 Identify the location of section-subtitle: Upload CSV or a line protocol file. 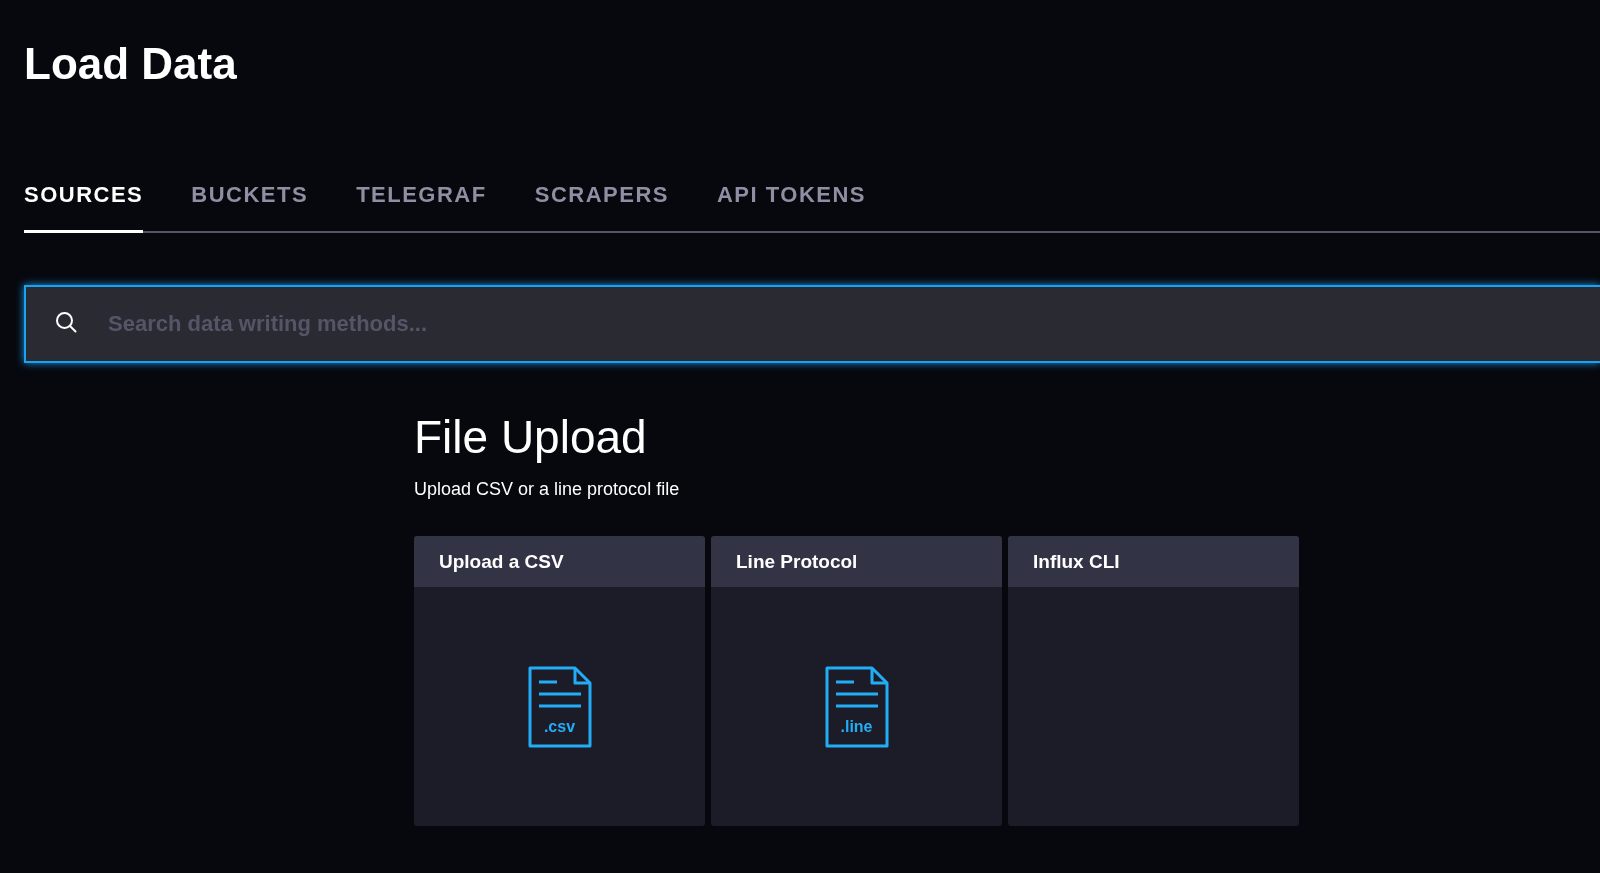
(547, 489).